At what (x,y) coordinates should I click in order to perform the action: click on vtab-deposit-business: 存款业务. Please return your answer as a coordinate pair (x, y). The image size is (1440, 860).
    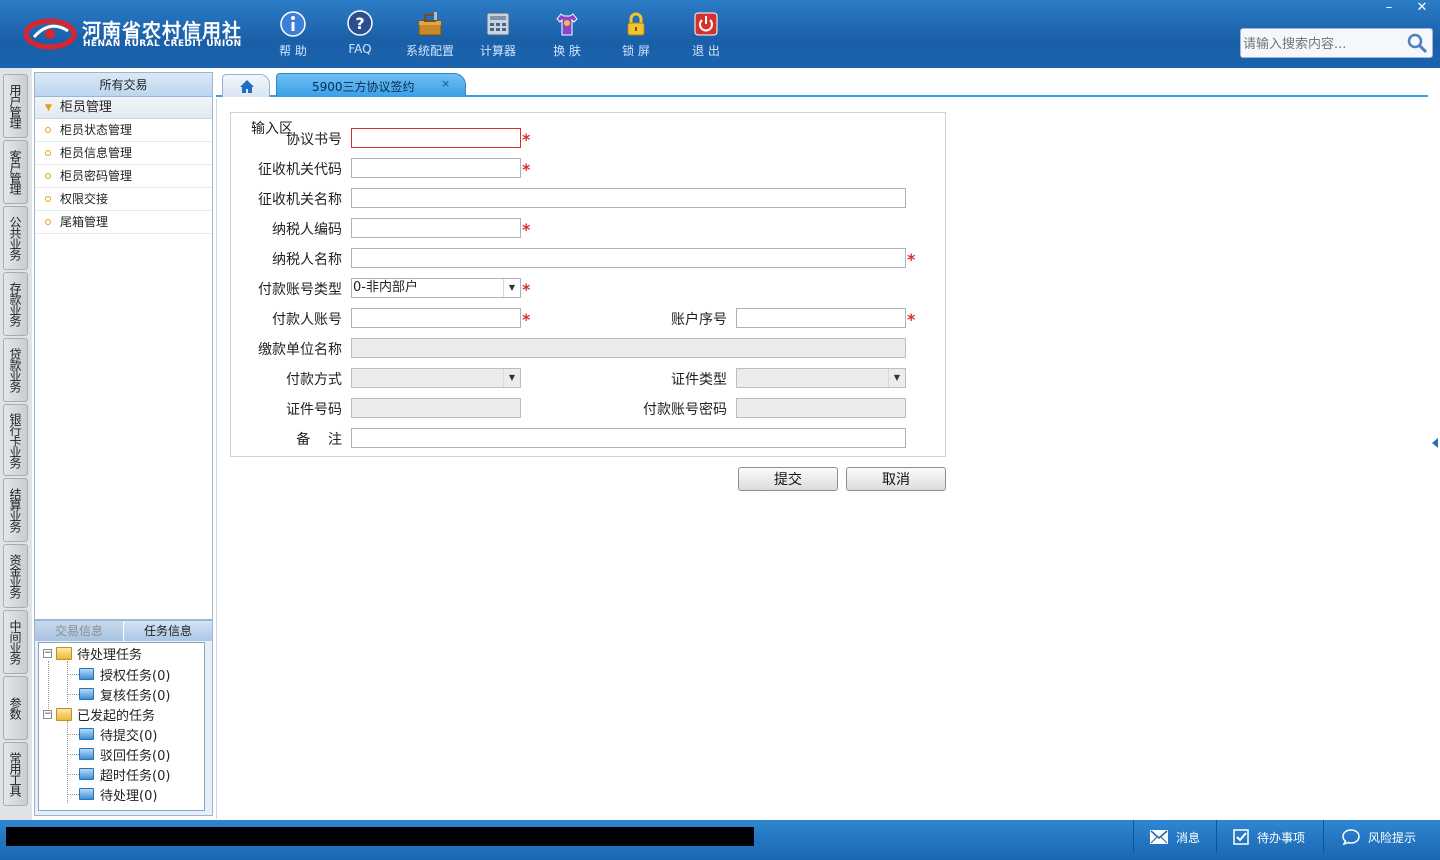
    Looking at the image, I should click on (15, 304).